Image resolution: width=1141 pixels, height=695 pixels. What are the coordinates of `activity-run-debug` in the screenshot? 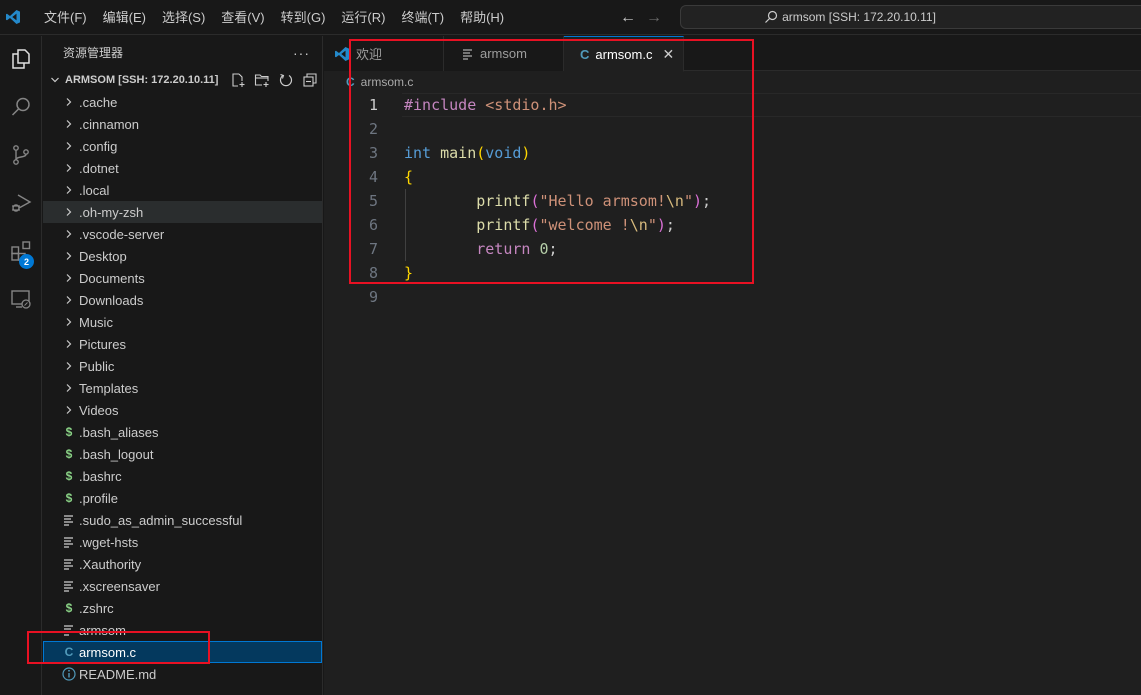 It's located at (21, 204).